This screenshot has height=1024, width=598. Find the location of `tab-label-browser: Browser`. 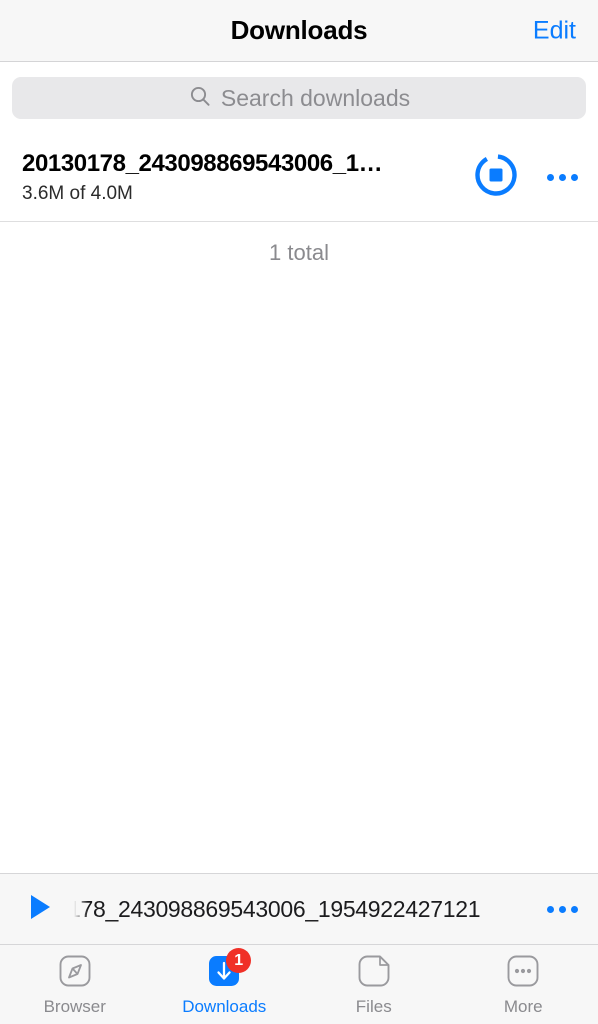

tab-label-browser: Browser is located at coordinates (74, 1006).